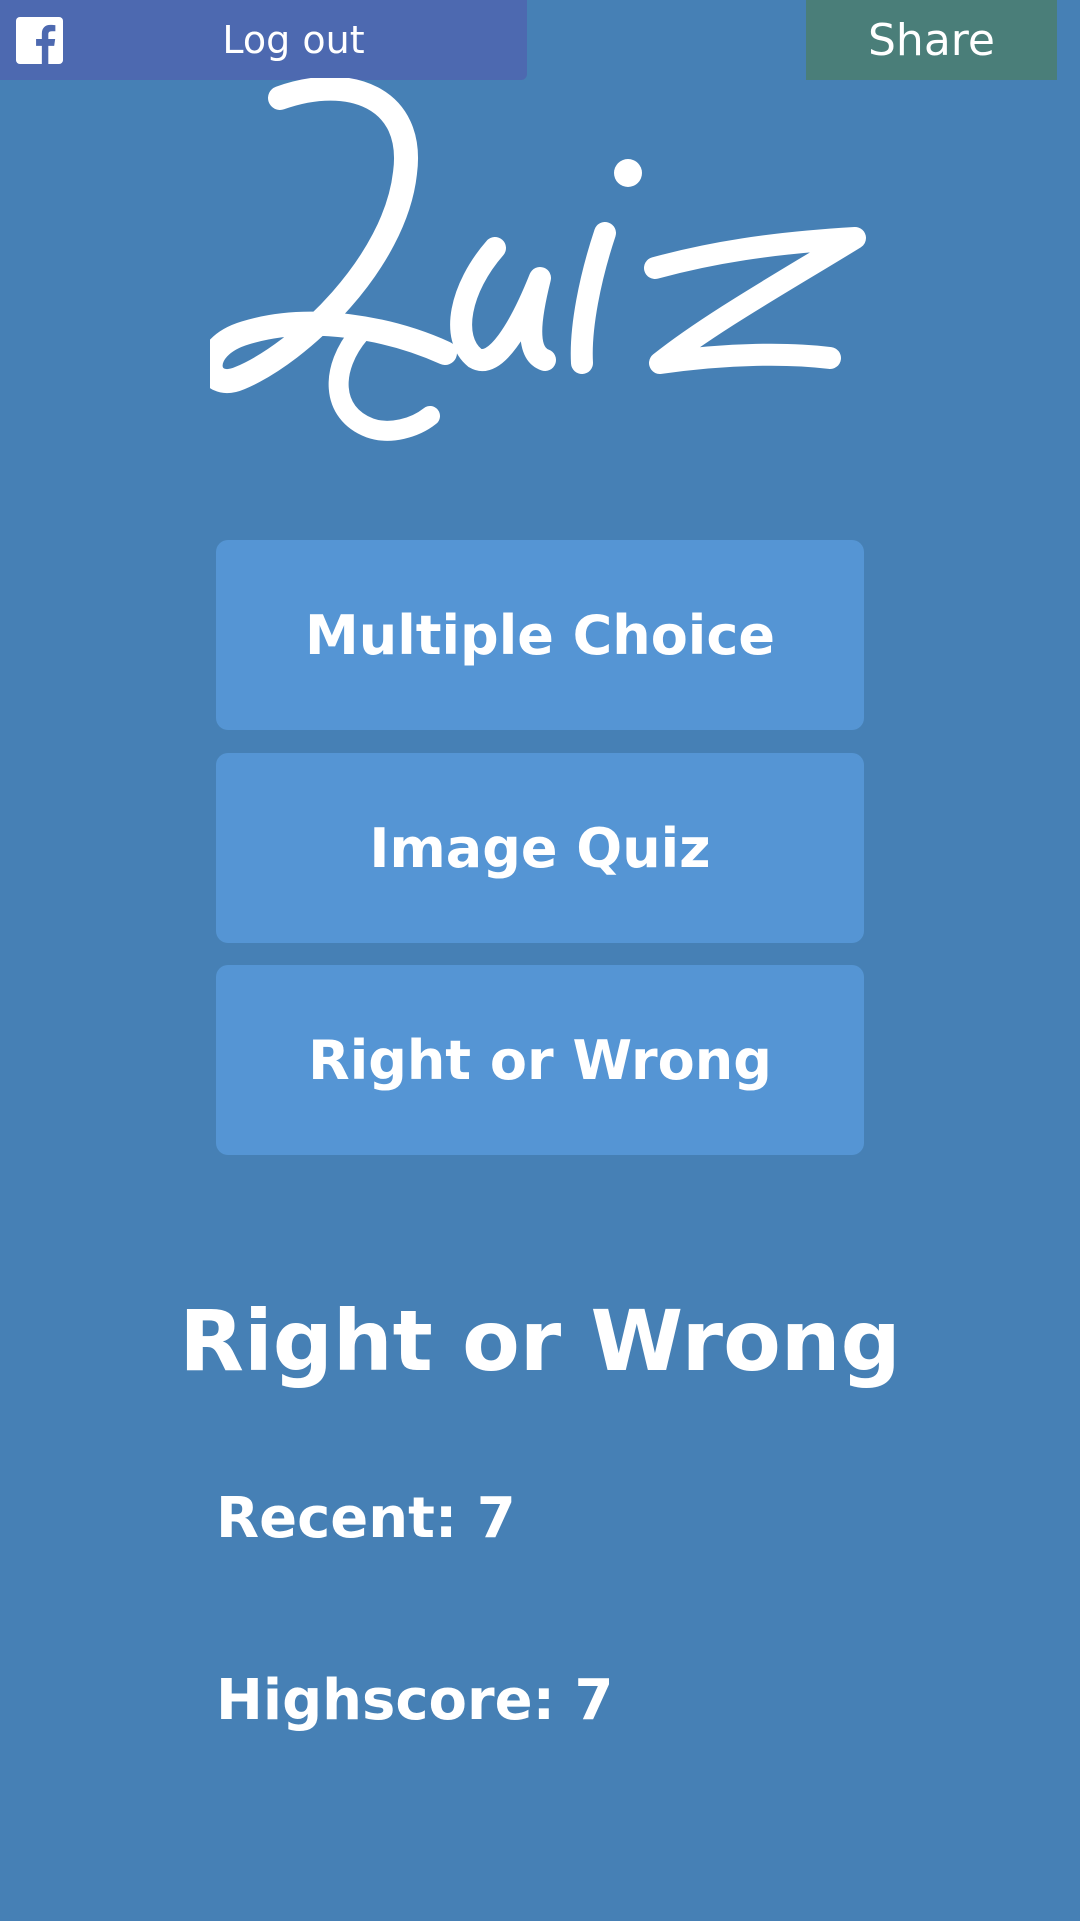 The image size is (1080, 1921). I want to click on right-or-wrong-button: Right or Wrong, so click(540, 1060).